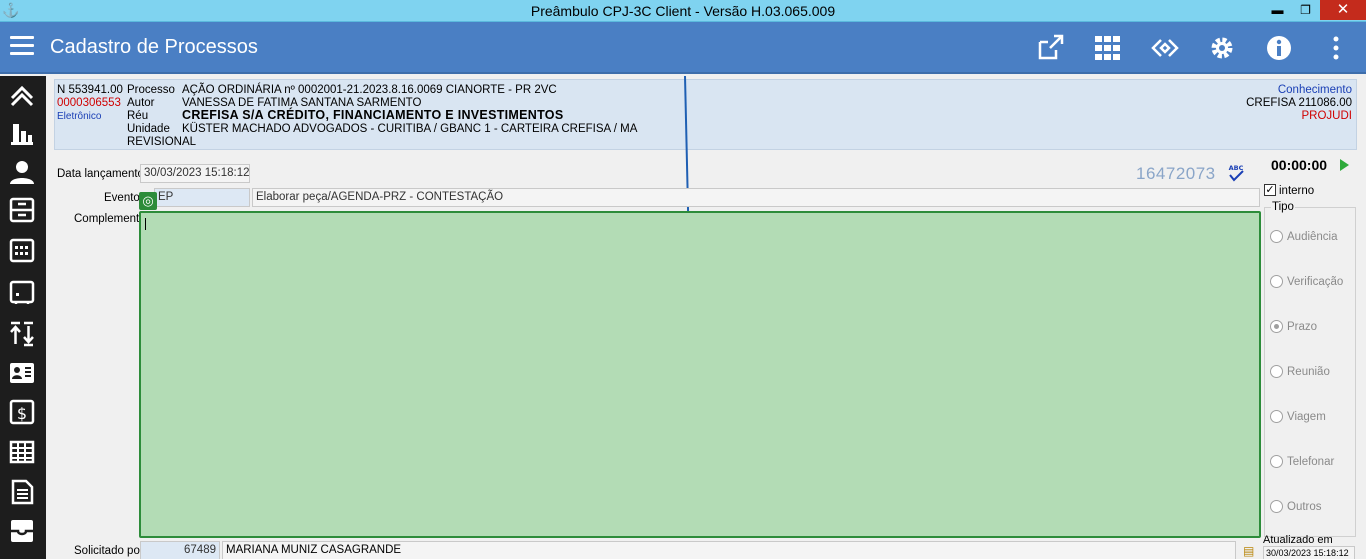  Describe the element at coordinates (1276, 236) in the screenshot. I see `tipo-radio-audiencia` at that location.